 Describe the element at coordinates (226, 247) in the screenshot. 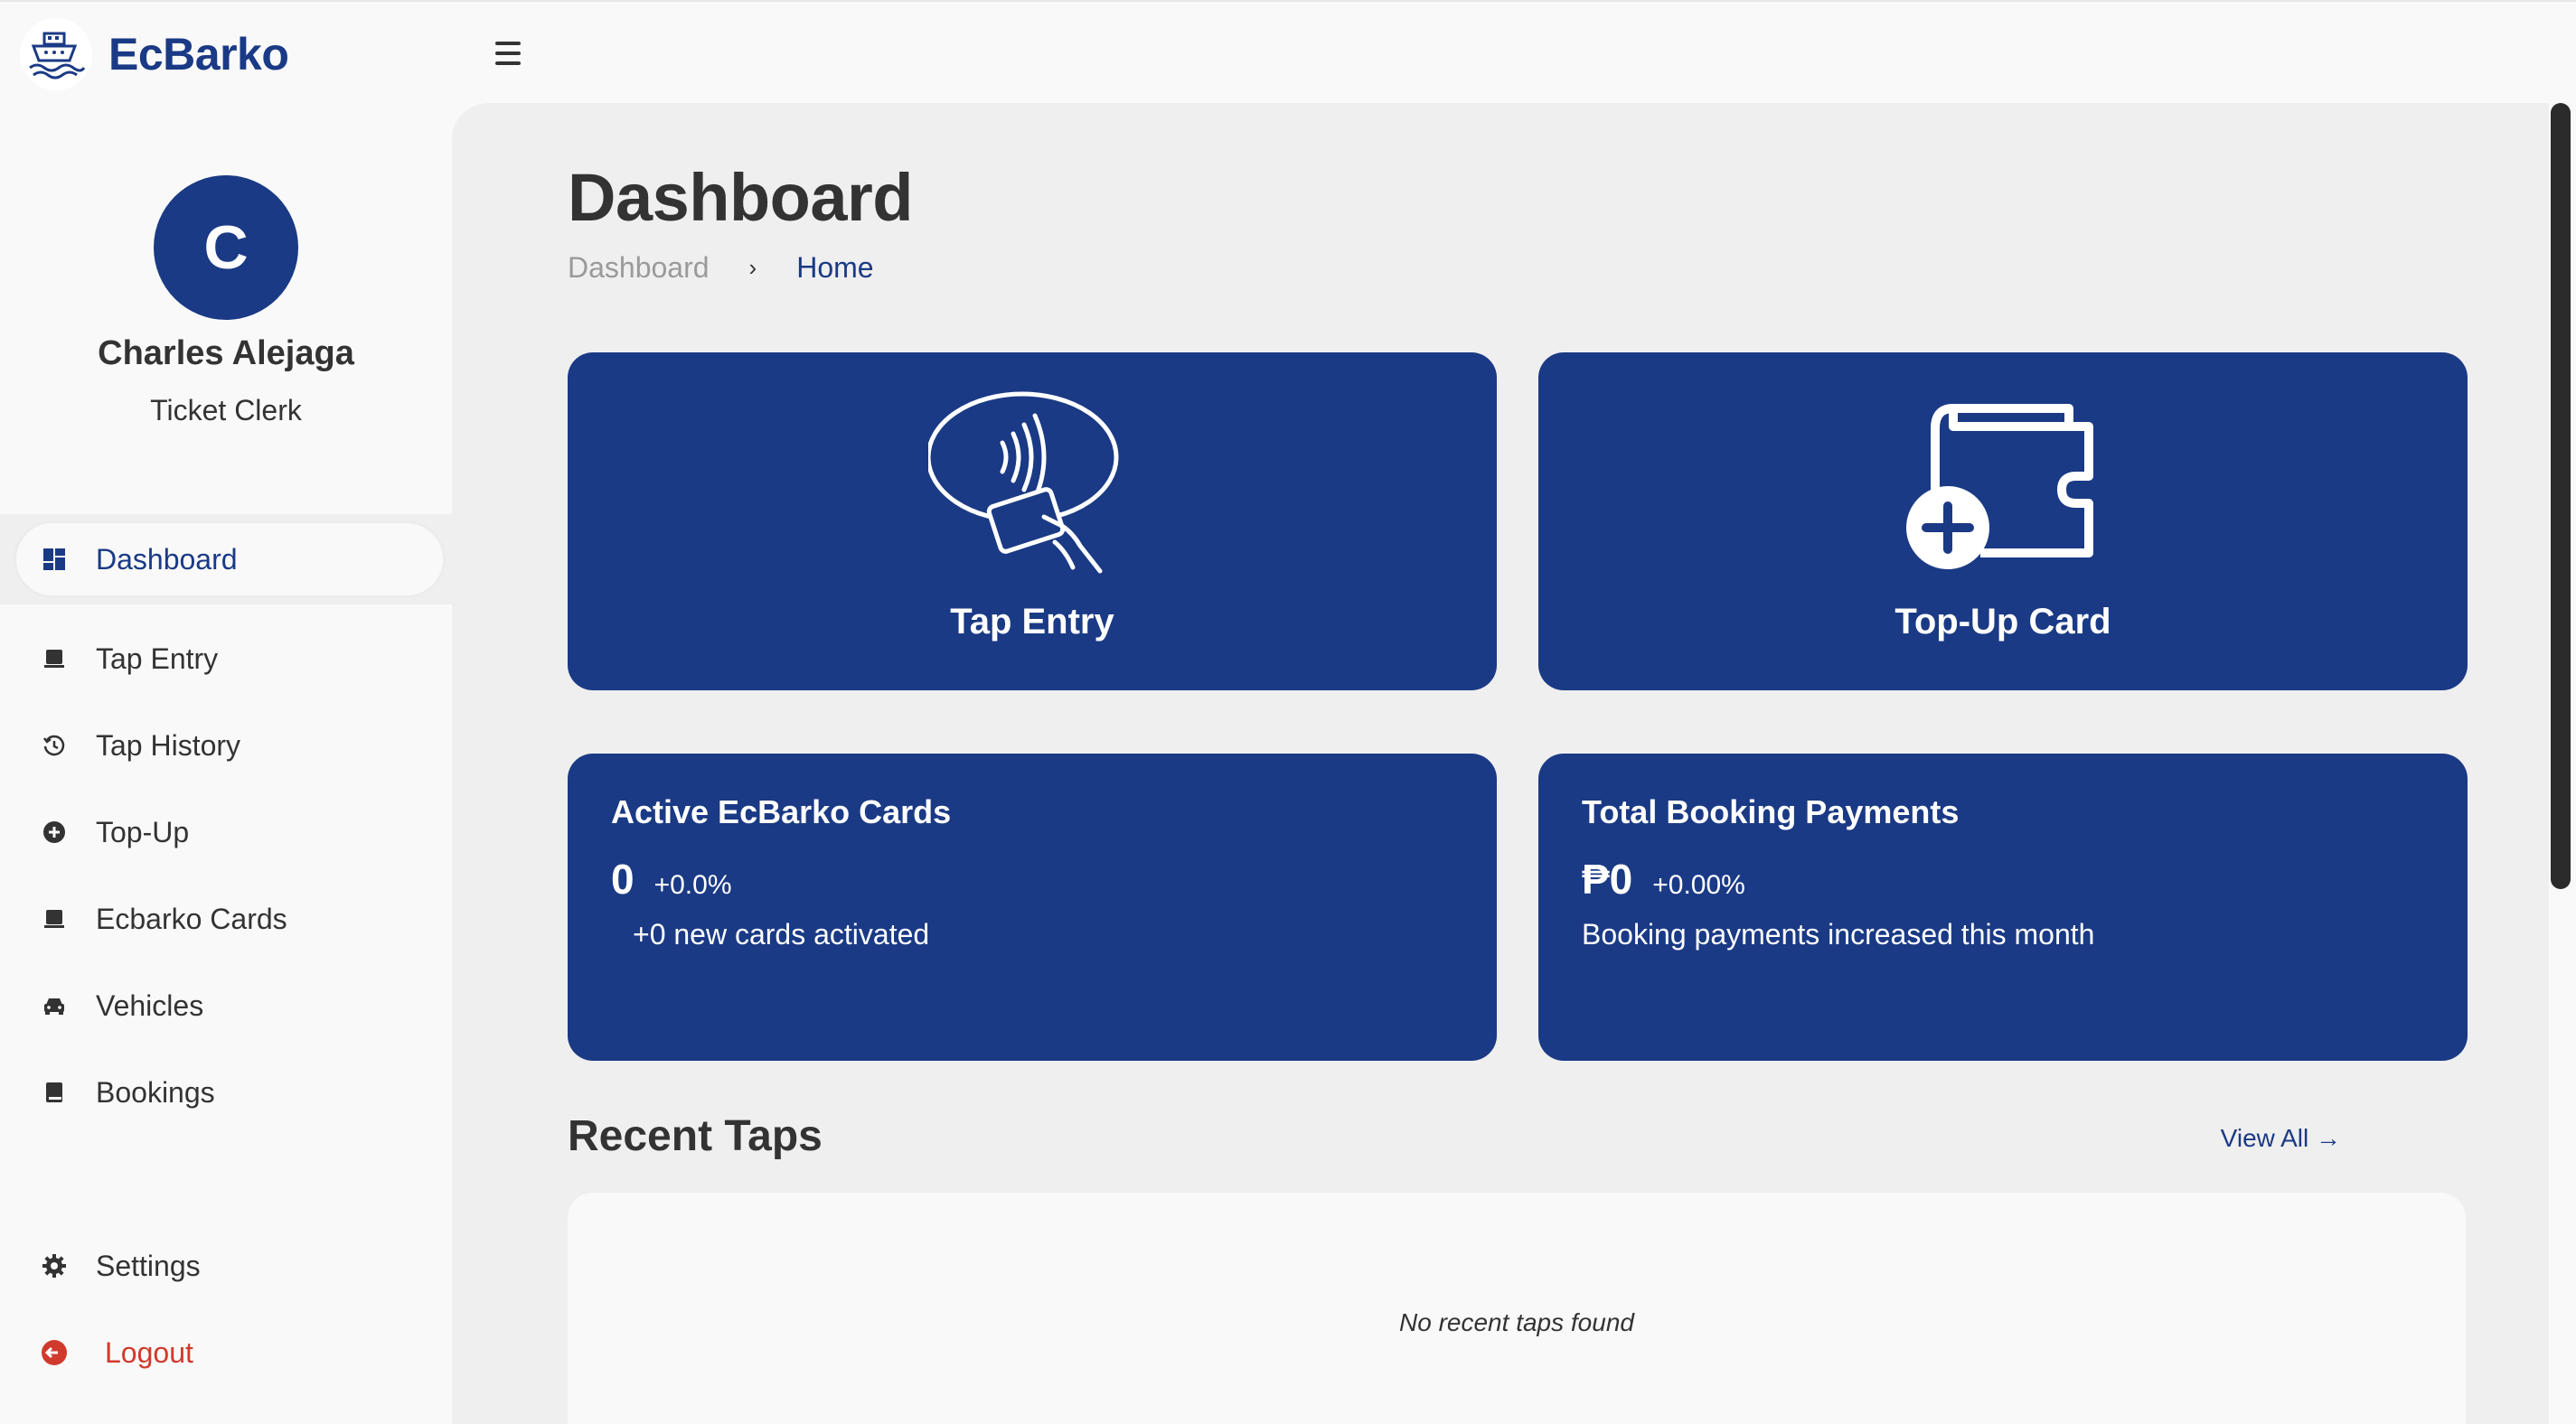

I see `avatar: C` at that location.